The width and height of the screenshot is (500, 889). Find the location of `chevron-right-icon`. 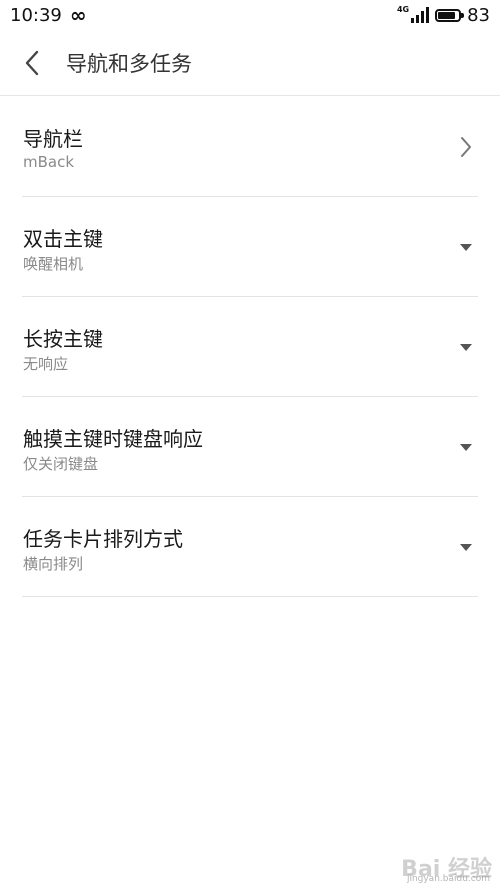

chevron-right-icon is located at coordinates (466, 147).